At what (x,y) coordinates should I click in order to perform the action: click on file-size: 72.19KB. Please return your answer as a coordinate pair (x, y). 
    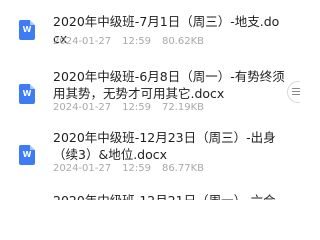
    Looking at the image, I should click on (182, 107).